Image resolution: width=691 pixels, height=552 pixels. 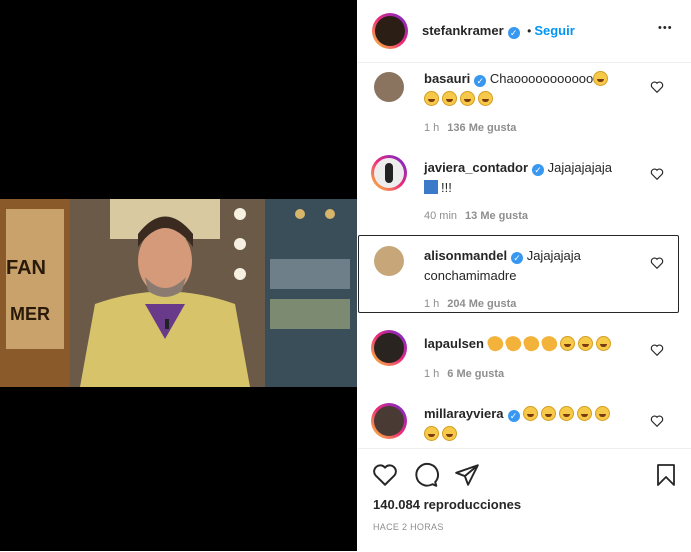 I want to click on comment-item: lapaulsen 1 h 6 Me gusta, so click(x=524, y=353).